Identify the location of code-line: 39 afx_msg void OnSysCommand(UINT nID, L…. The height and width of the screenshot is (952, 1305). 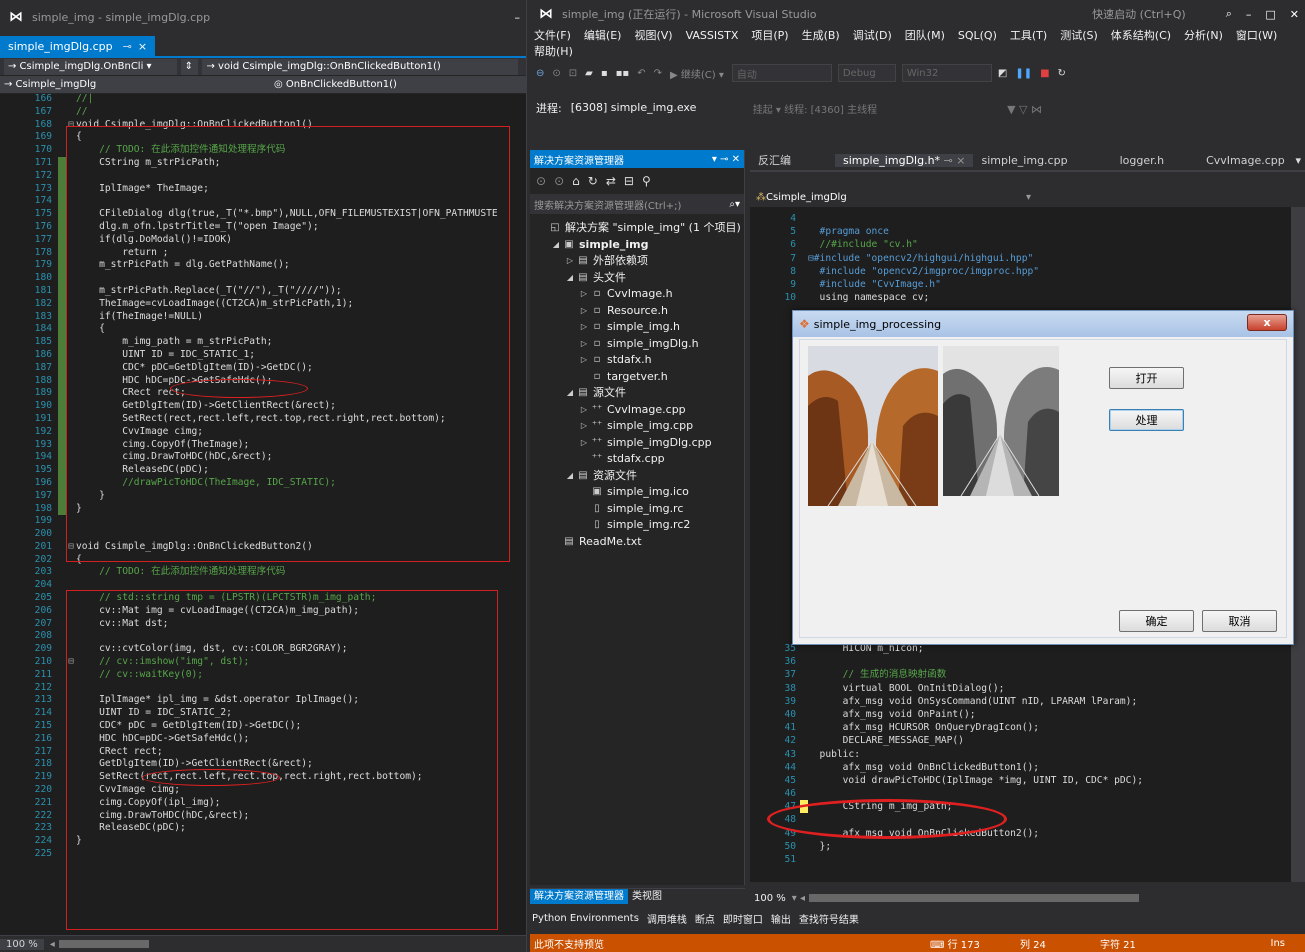
(1027, 701).